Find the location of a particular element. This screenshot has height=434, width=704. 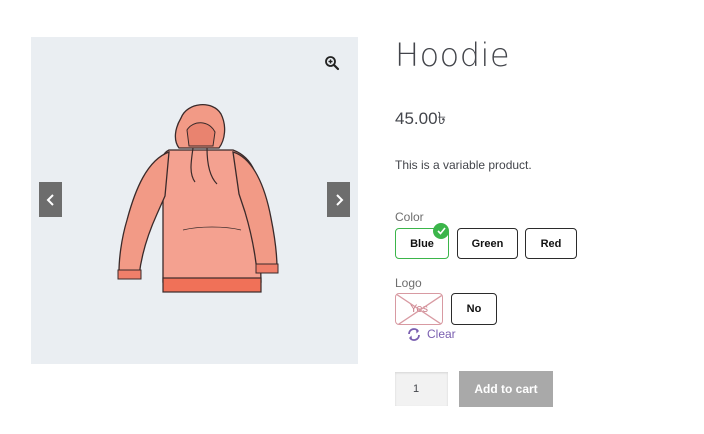

color-option-label: Red is located at coordinates (551, 243).